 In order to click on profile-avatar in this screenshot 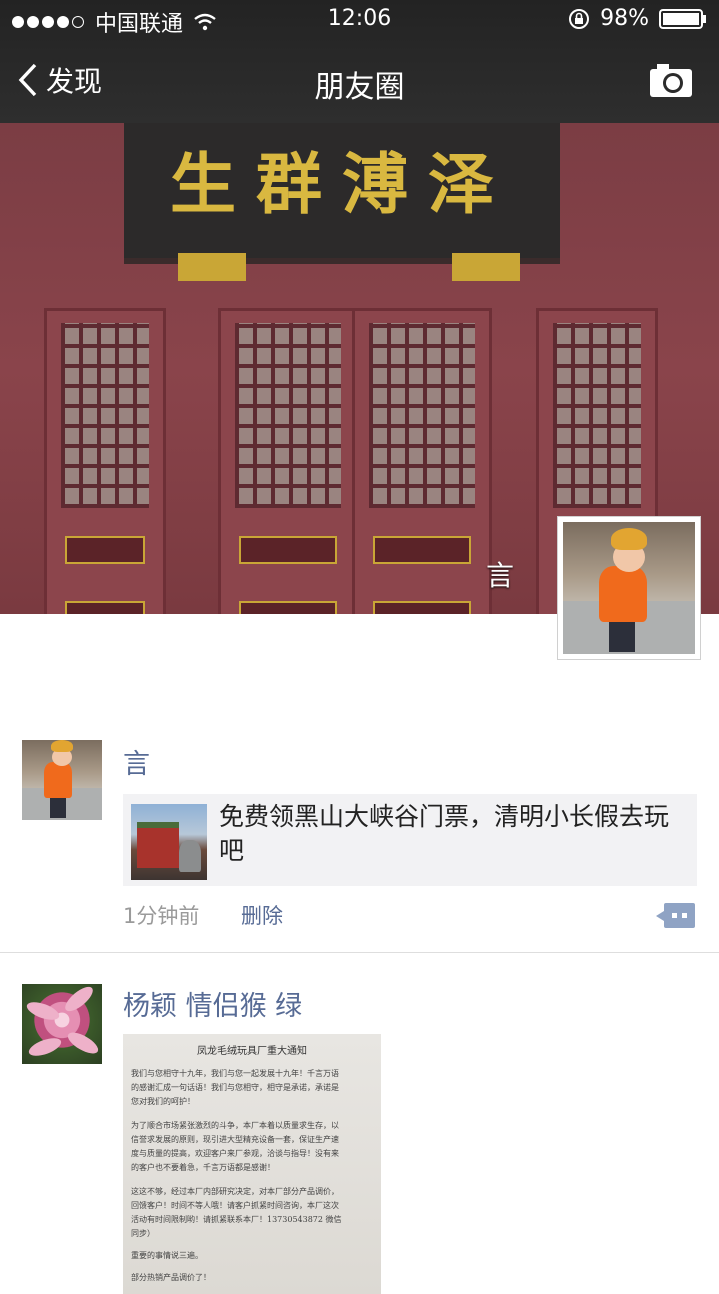, I will do `click(629, 588)`.